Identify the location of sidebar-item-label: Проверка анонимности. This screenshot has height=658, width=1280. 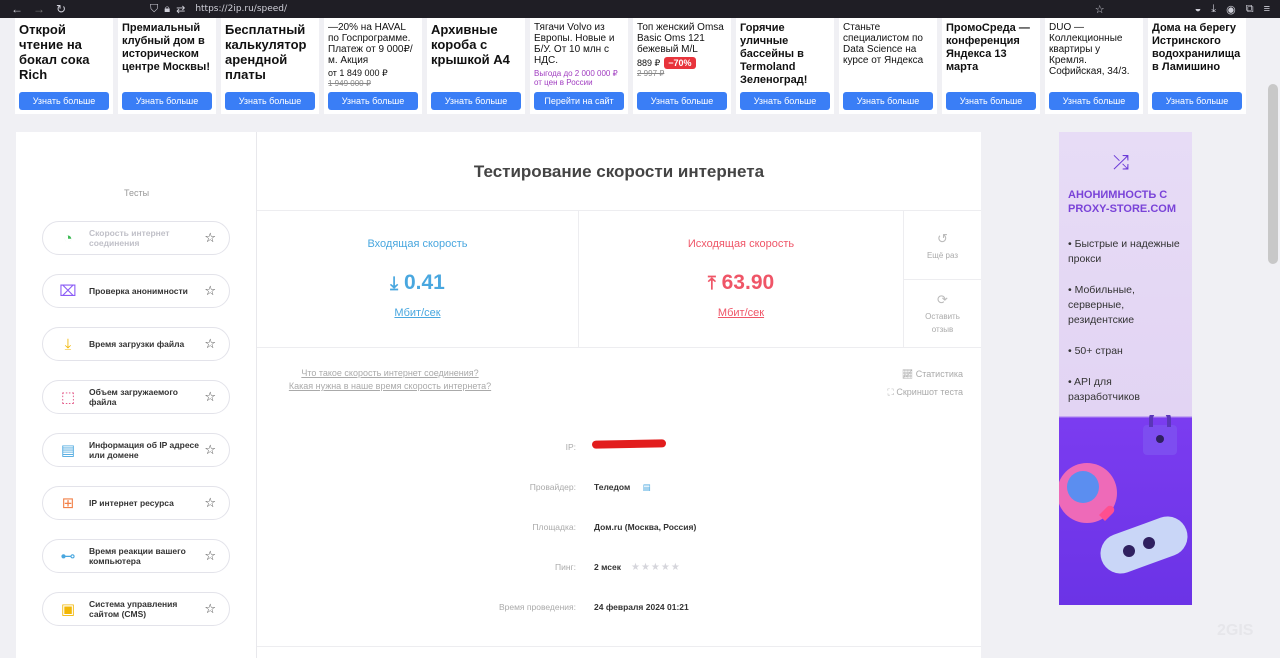
(138, 291).